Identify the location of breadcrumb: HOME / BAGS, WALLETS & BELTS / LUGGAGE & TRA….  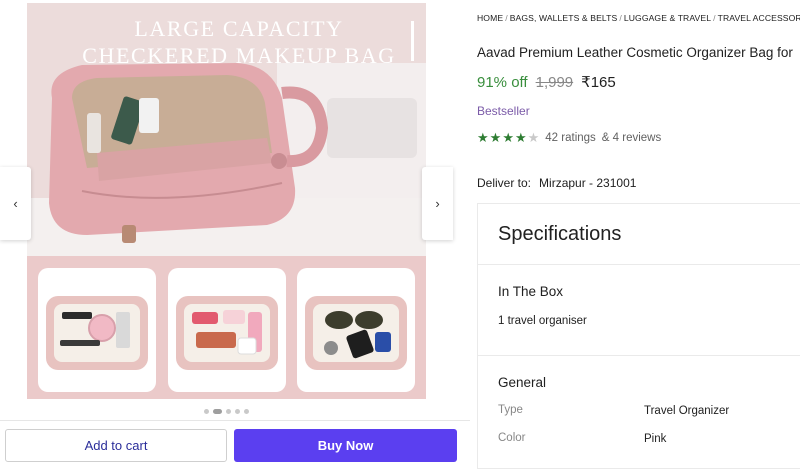
(638, 18).